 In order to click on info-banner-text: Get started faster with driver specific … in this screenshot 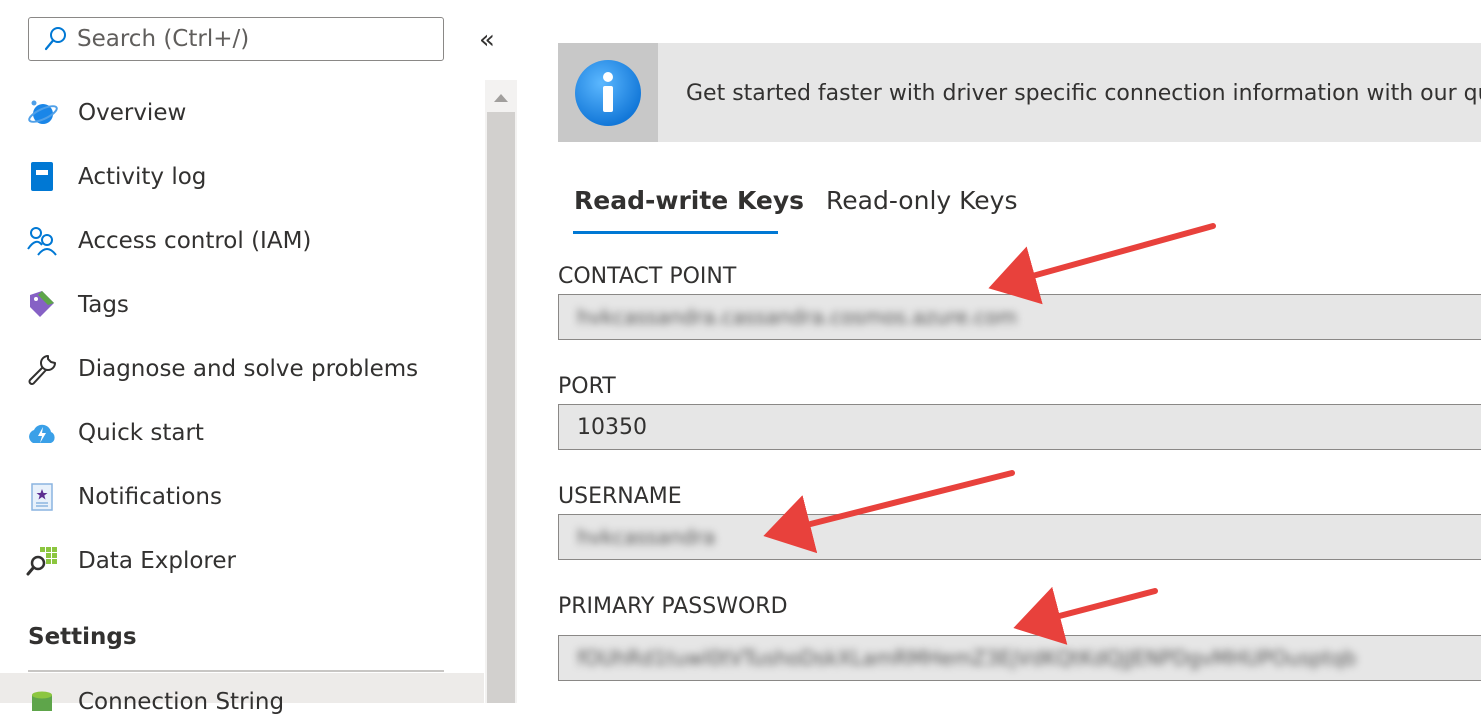, I will do `click(1083, 93)`.